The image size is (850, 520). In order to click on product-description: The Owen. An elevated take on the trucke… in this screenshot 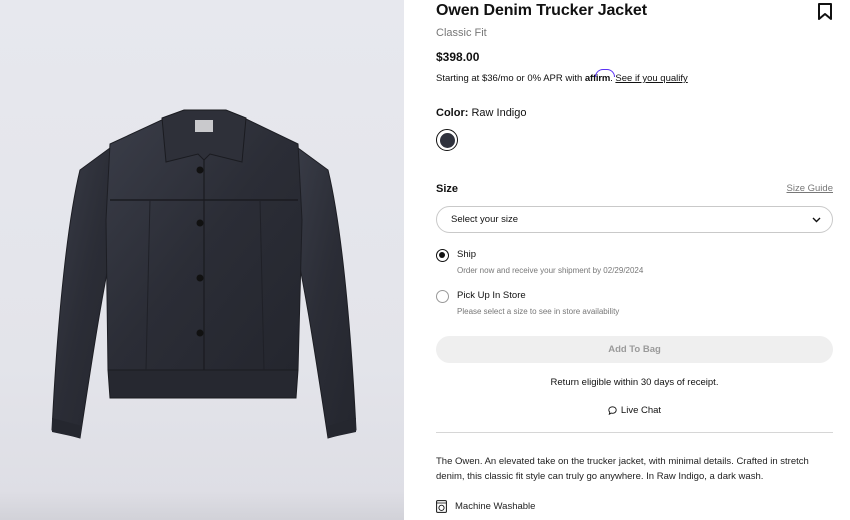, I will do `click(622, 469)`.